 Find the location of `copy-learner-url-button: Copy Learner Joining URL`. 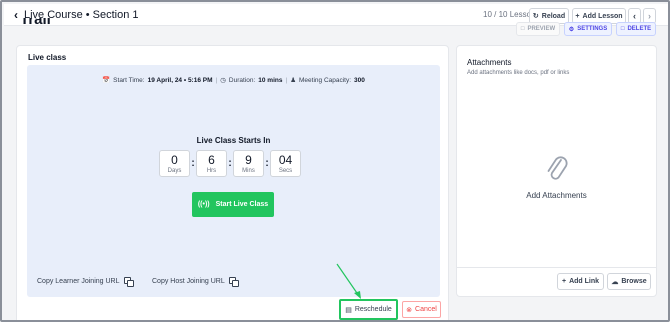

copy-learner-url-button: Copy Learner Joining URL is located at coordinates (85, 282).